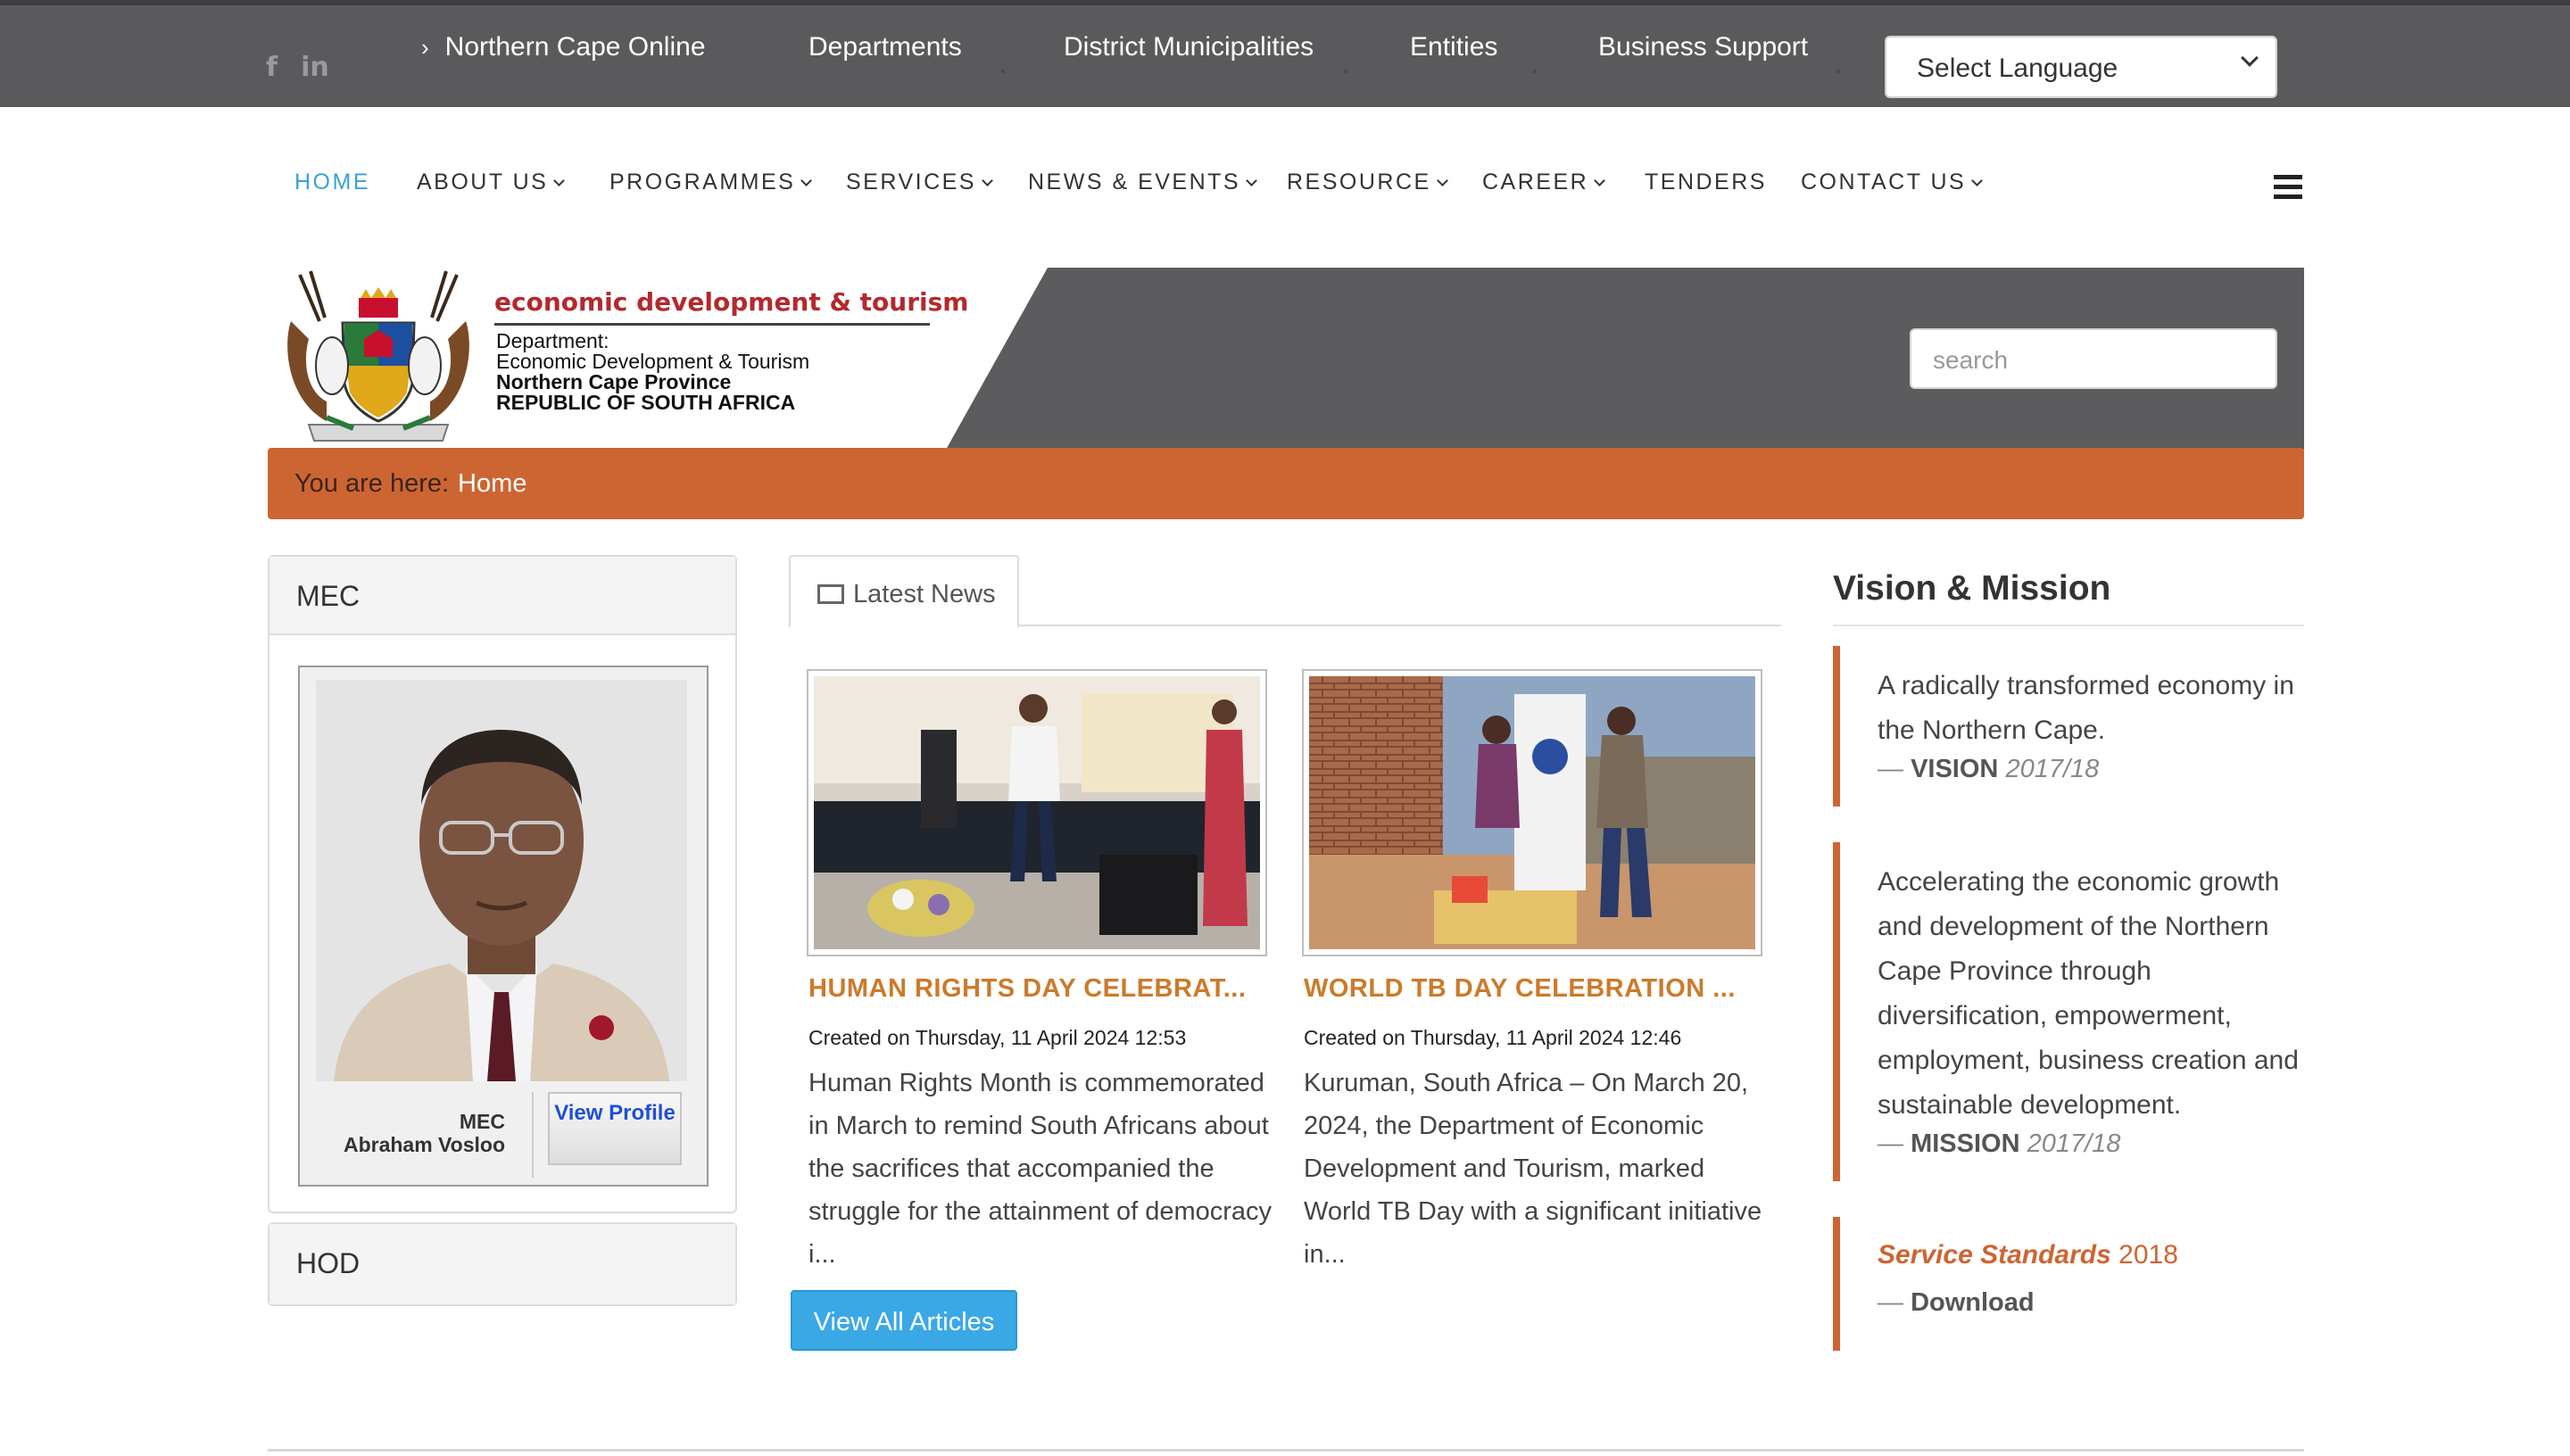 The image size is (2570, 1456). I want to click on service-standards-quote: Service Standards 2018 — Download, so click(2068, 1284).